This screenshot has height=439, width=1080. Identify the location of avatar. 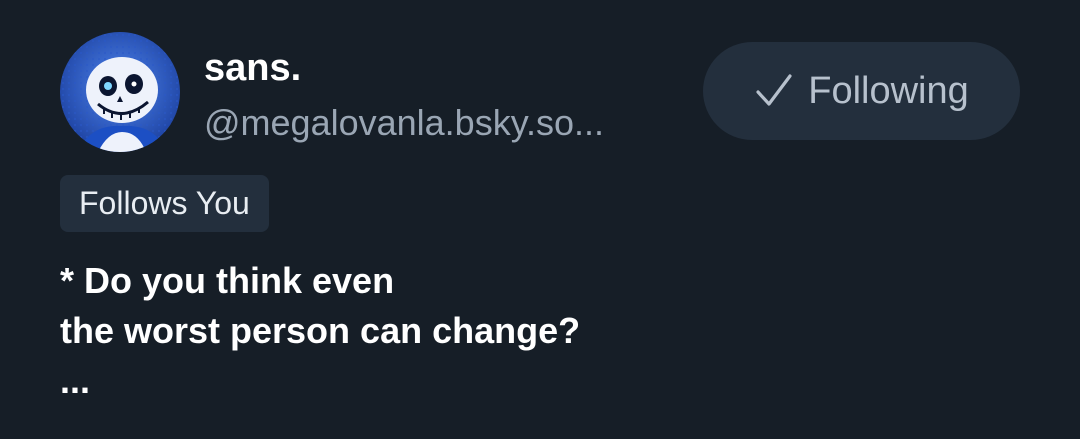
(120, 92).